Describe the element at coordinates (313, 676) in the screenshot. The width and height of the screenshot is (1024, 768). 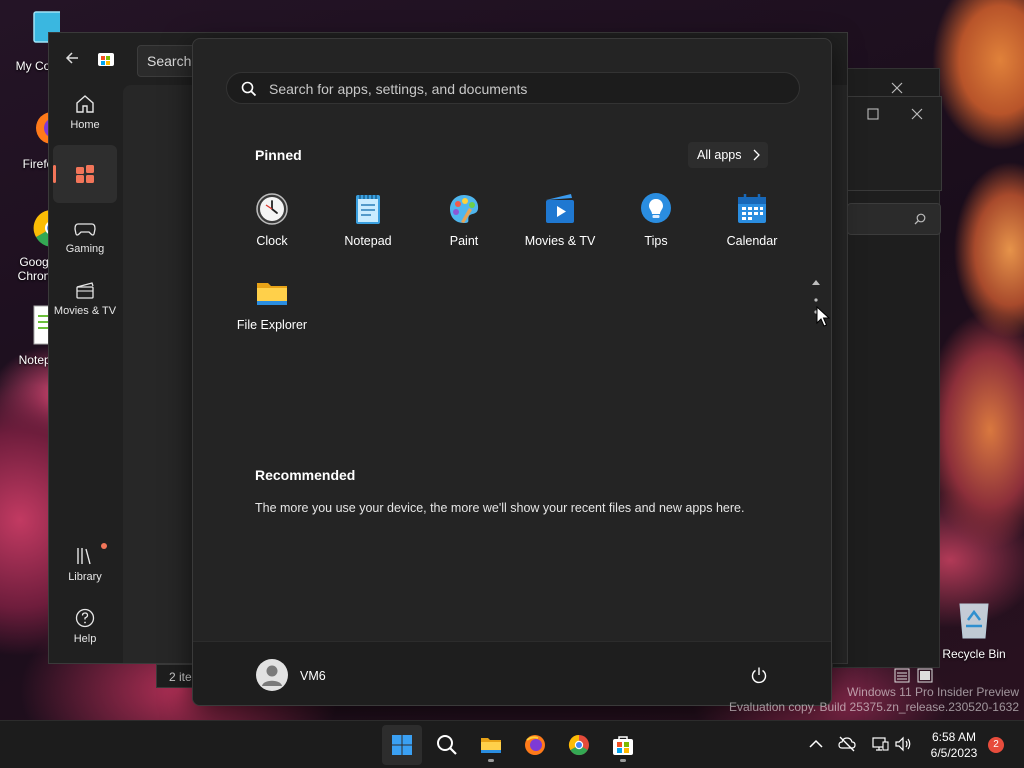
I see `user-name: VM6` at that location.